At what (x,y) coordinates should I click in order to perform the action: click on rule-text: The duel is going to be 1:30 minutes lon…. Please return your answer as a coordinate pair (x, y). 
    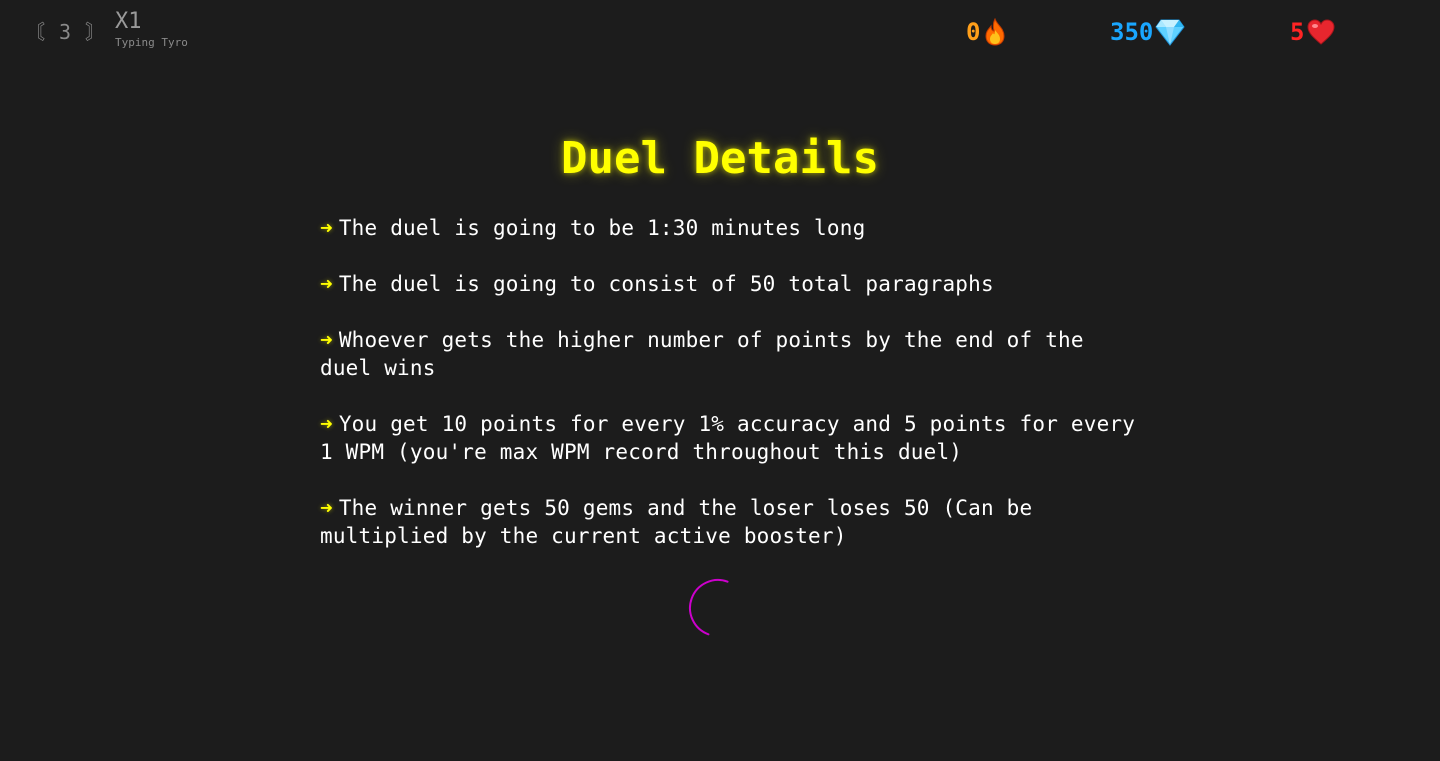
    Looking at the image, I should click on (602, 228).